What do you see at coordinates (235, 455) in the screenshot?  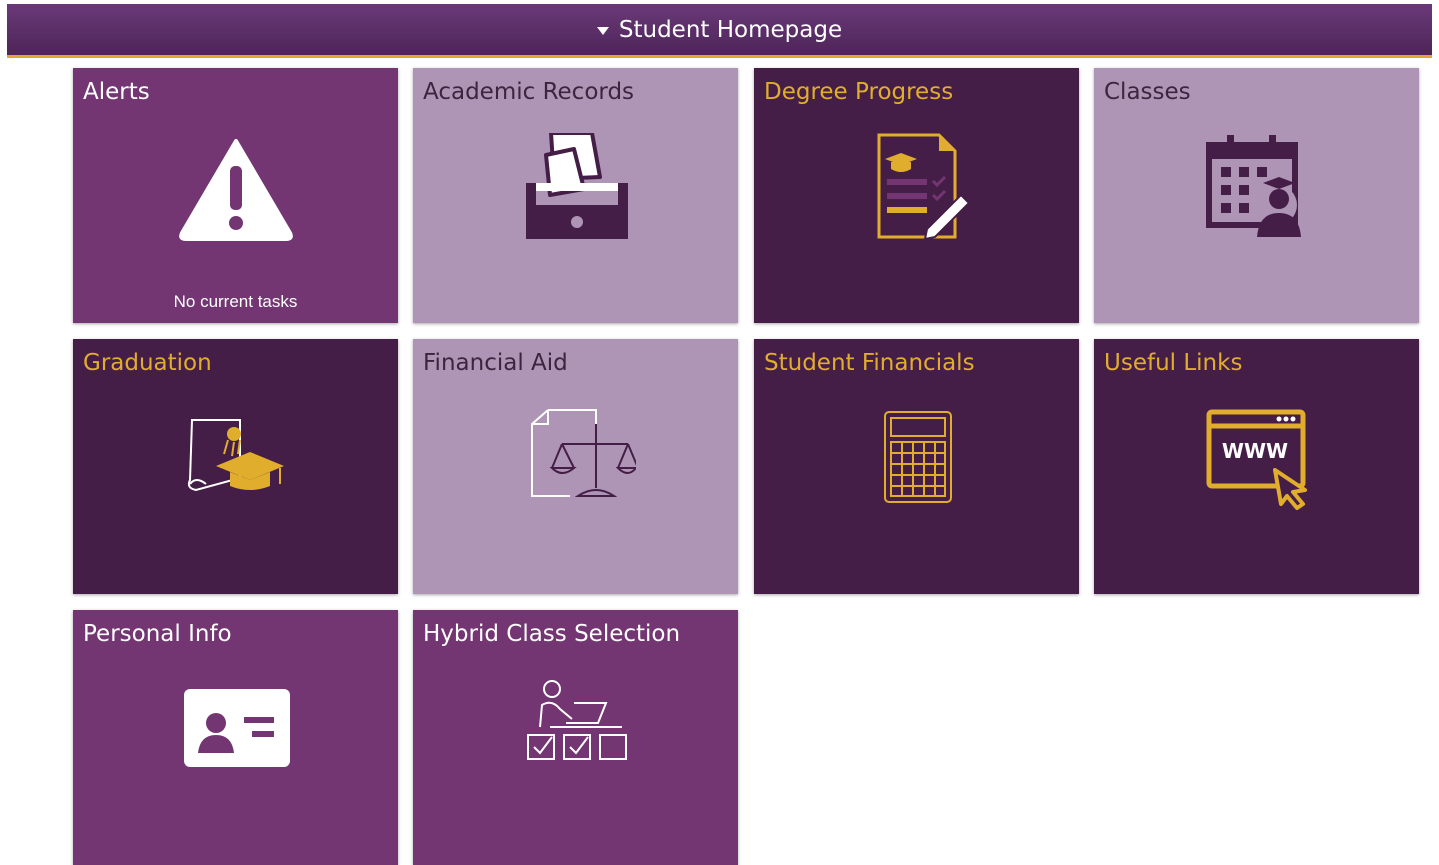 I see `diploma-cap-icon` at bounding box center [235, 455].